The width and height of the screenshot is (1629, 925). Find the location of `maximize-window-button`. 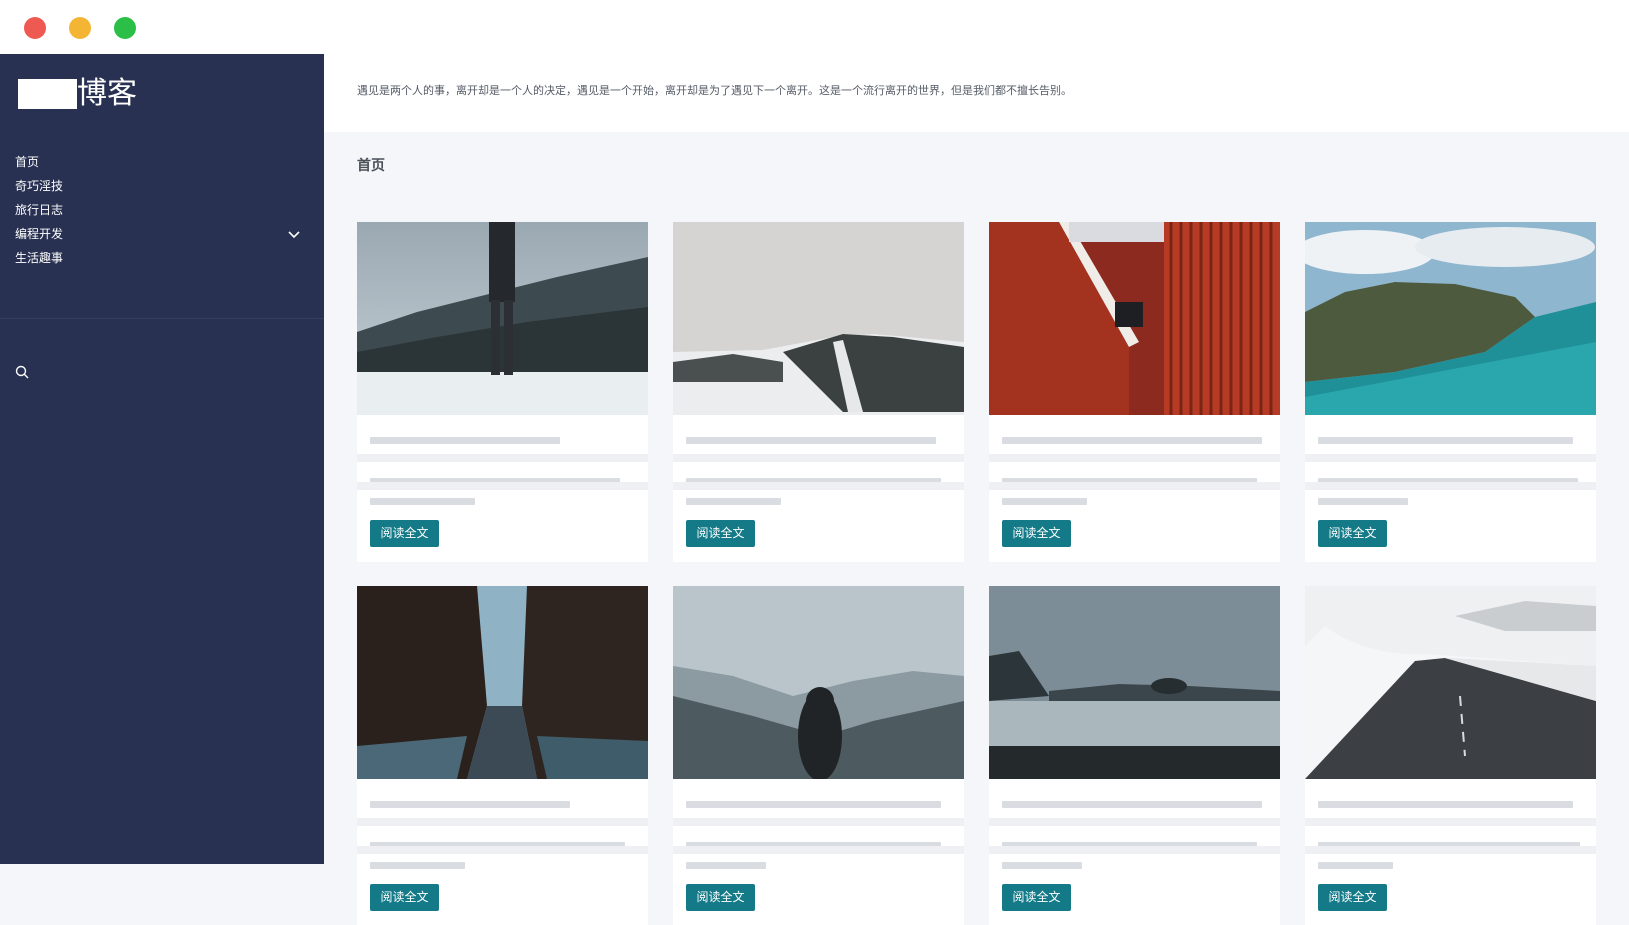

maximize-window-button is located at coordinates (125, 28).